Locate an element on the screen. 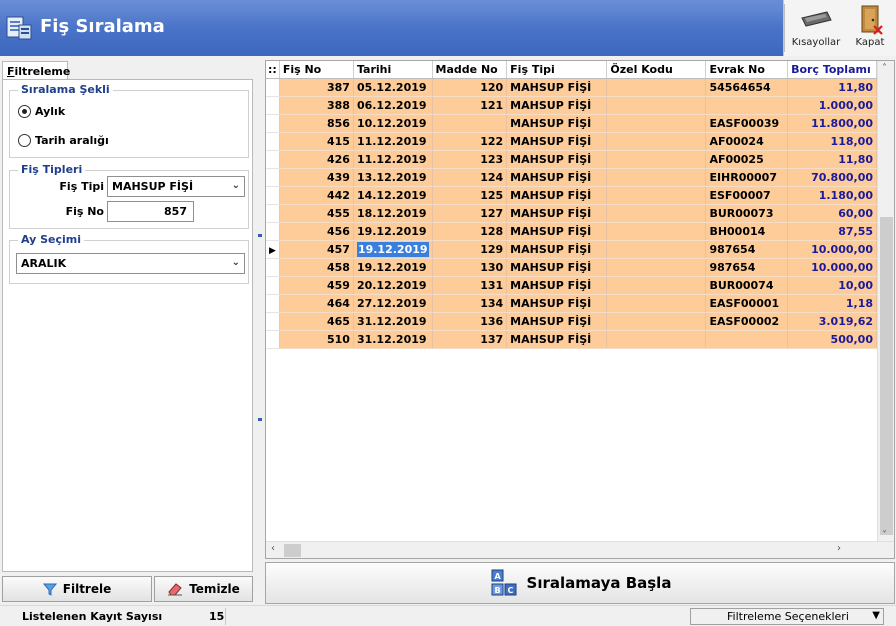 The image size is (896, 626). item-no-cell: 134 is located at coordinates (470, 303).